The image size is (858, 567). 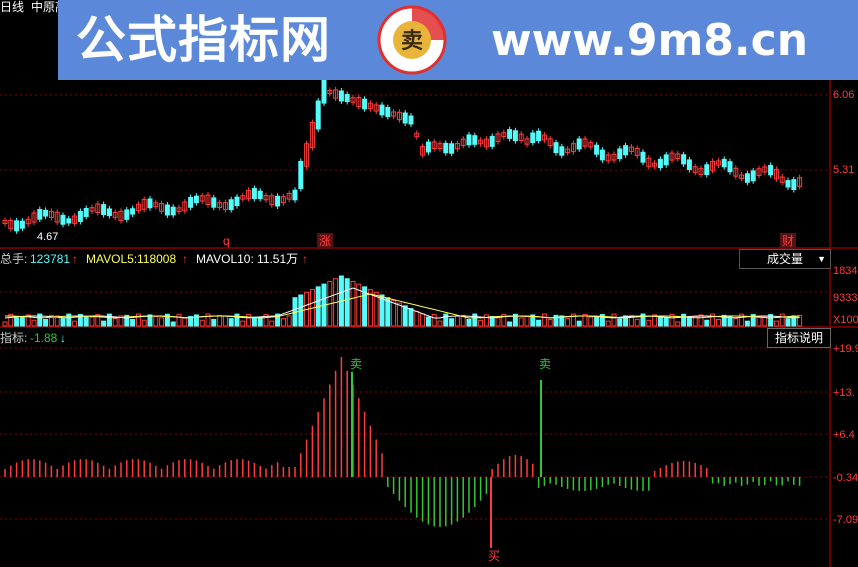 What do you see at coordinates (845, 349) in the screenshot?
I see `indicator-axis-1: +19.9` at bounding box center [845, 349].